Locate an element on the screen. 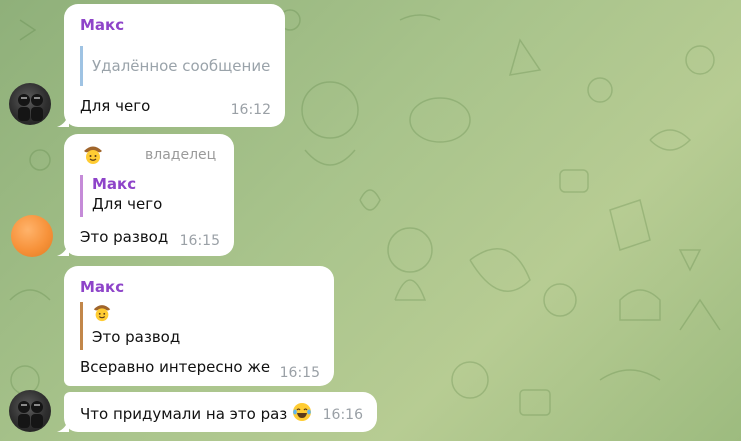 This screenshot has height=441, width=741. message-text: Это развод is located at coordinates (124, 237).